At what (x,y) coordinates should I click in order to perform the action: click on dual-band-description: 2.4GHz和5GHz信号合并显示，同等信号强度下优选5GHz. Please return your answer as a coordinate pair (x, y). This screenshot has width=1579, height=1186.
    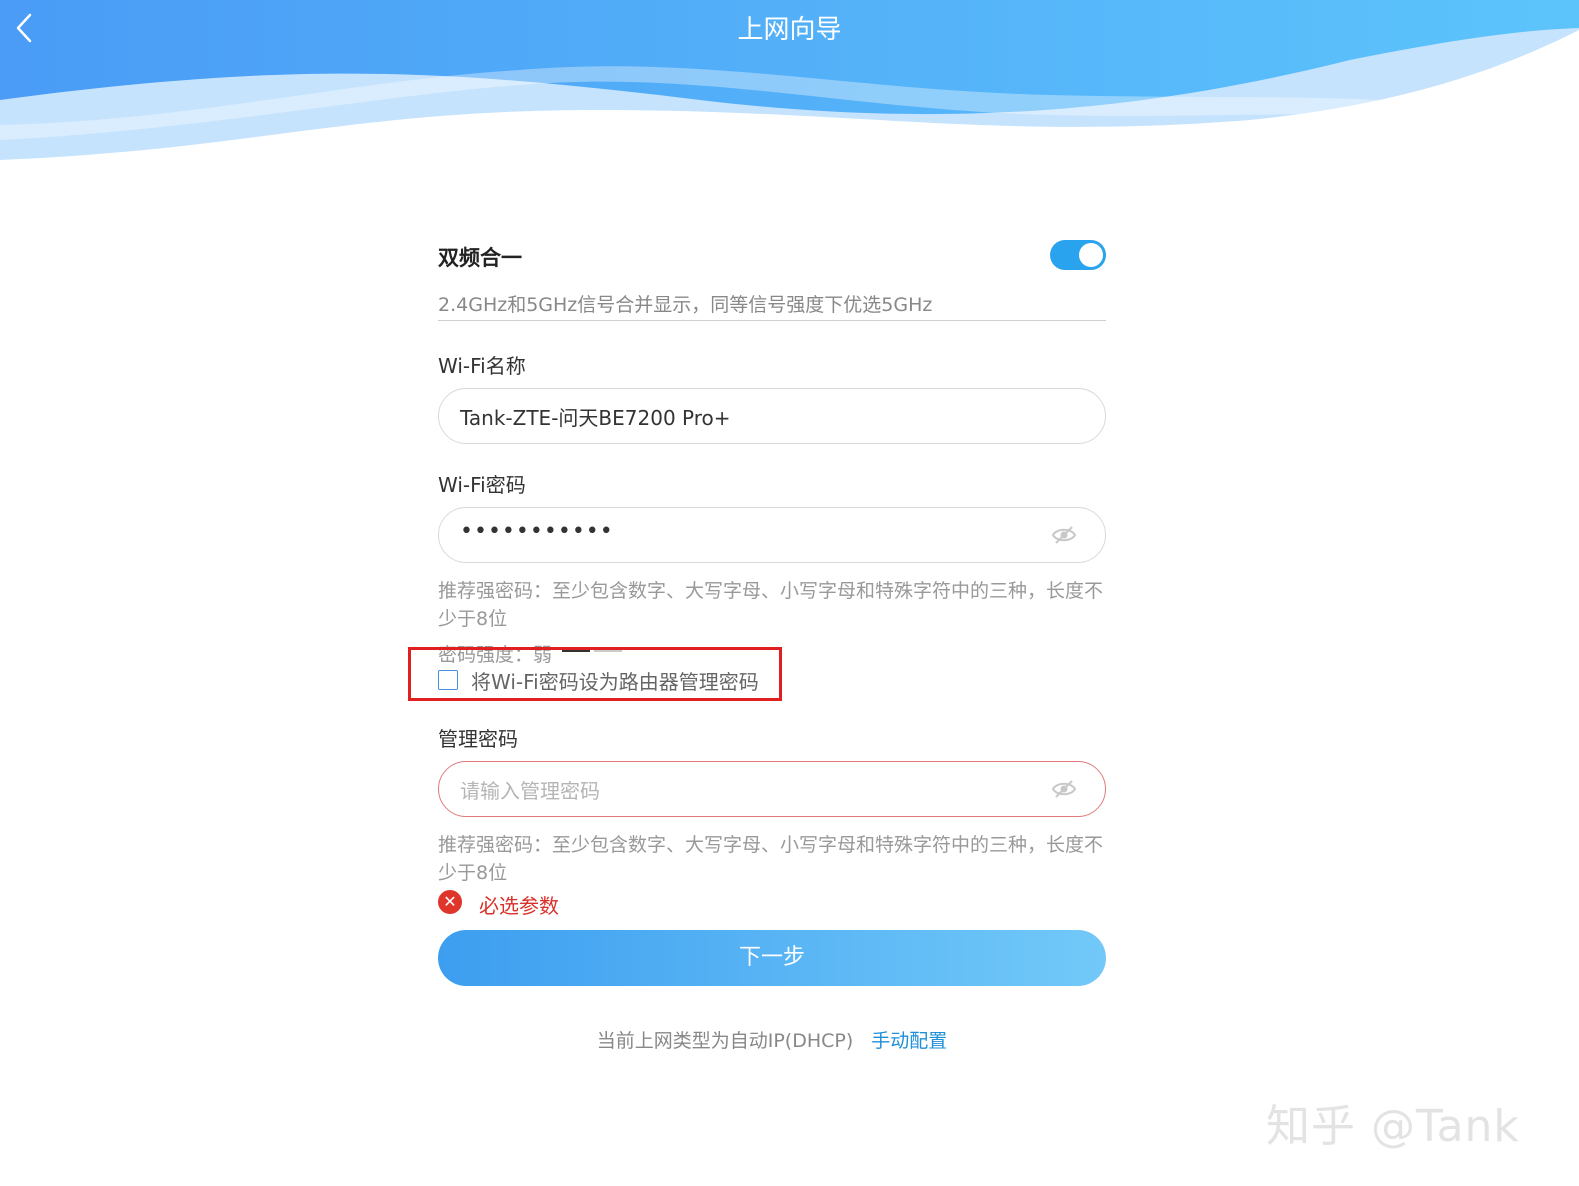
    Looking at the image, I should click on (772, 305).